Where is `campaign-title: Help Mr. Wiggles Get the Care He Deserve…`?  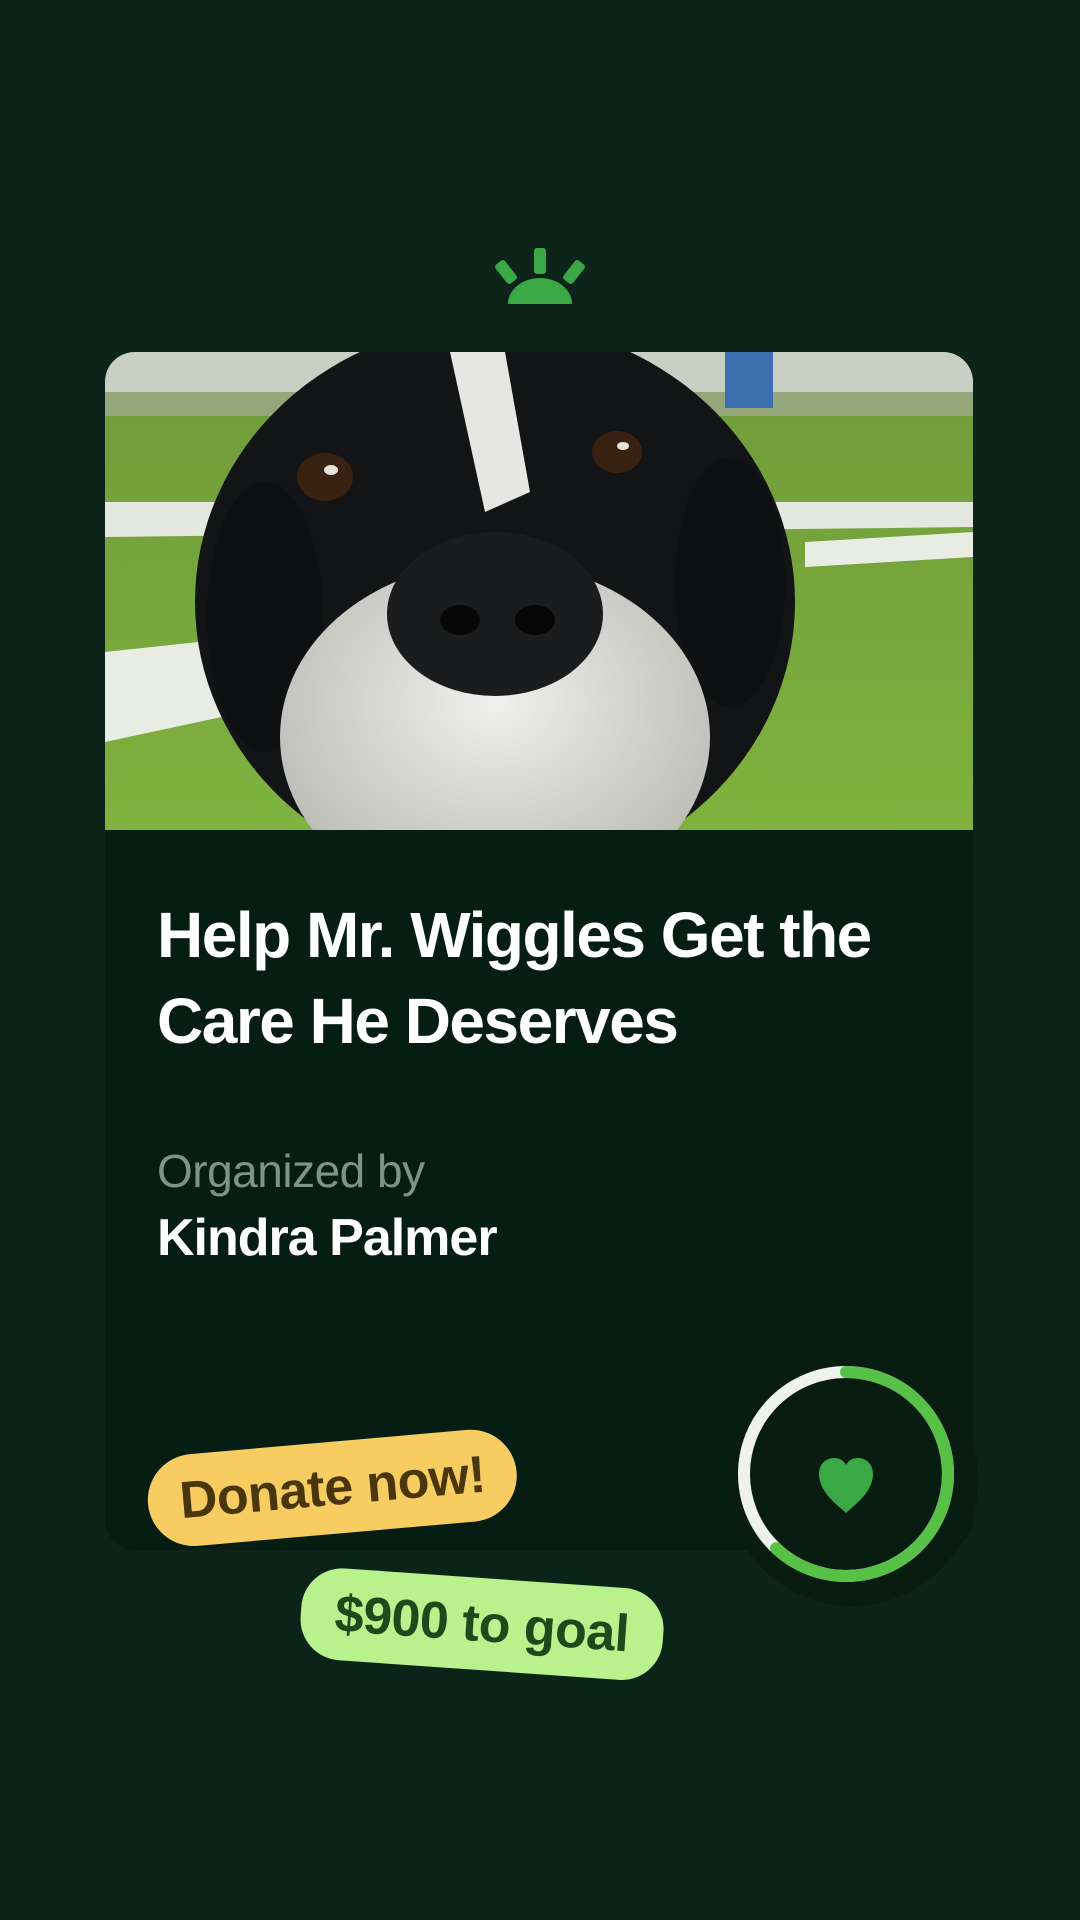
campaign-title: Help Mr. Wiggles Get the Care He Deserve… is located at coordinates (514, 978).